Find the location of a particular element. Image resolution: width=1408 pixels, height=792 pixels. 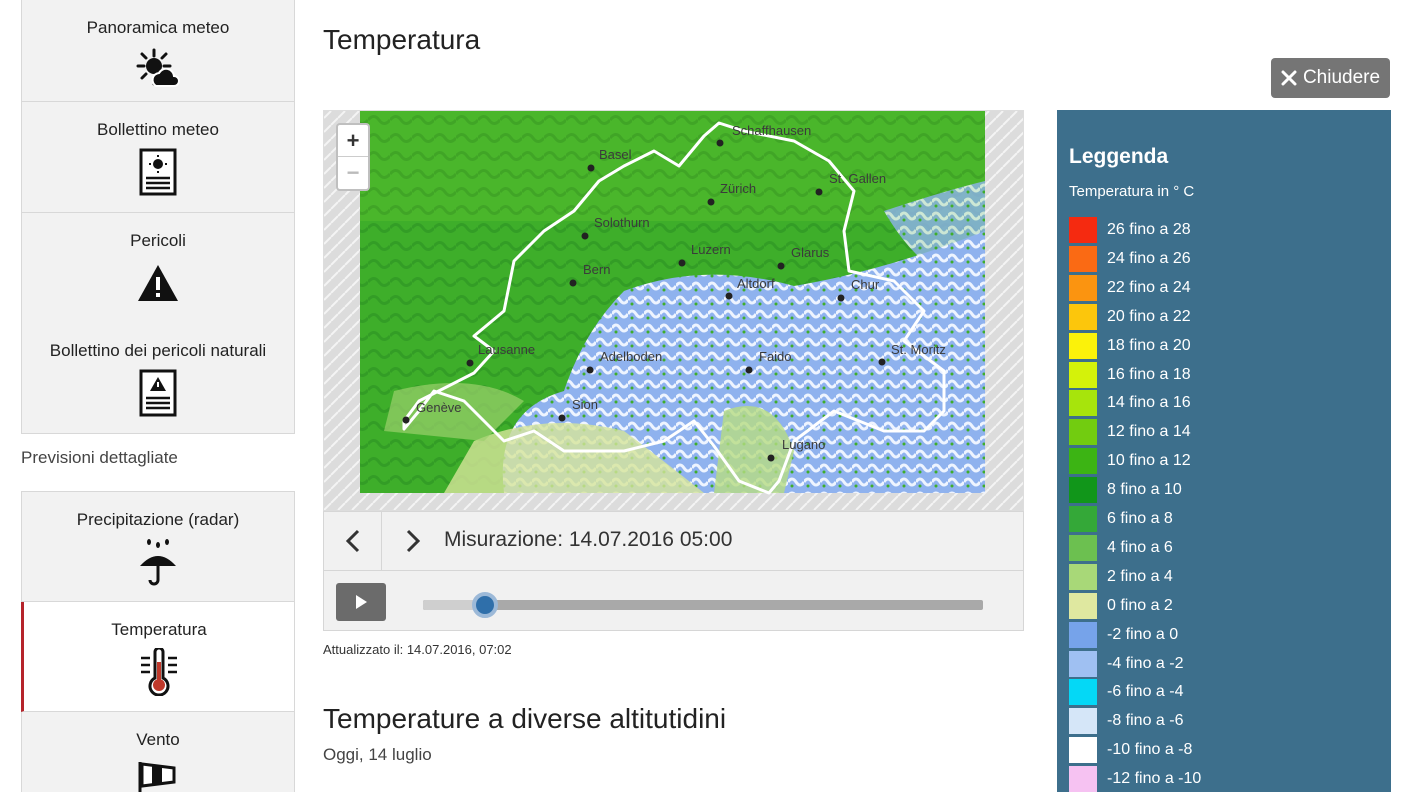

next-button is located at coordinates (413, 541).